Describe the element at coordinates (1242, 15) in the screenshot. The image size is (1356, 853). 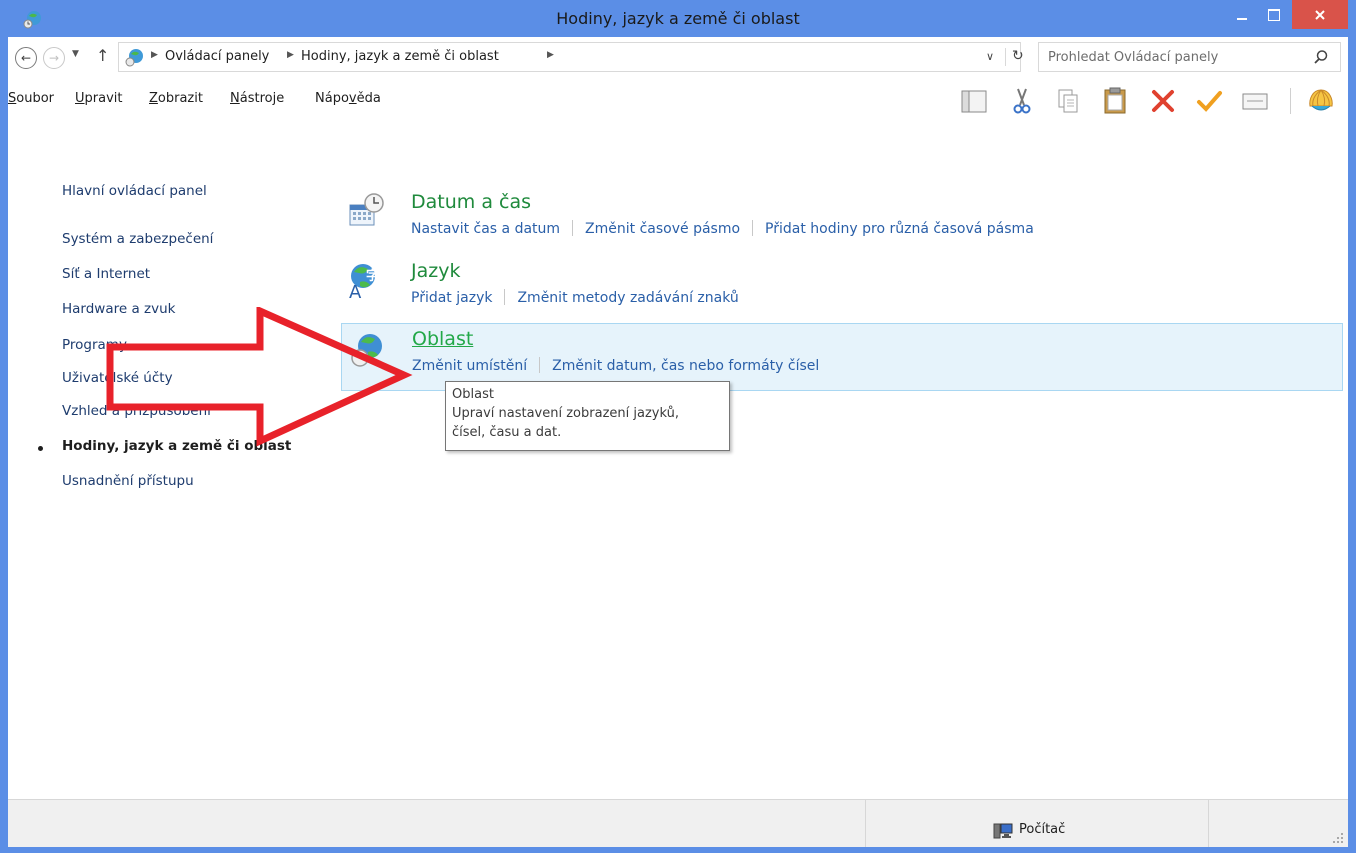
I see `minimize-button` at that location.